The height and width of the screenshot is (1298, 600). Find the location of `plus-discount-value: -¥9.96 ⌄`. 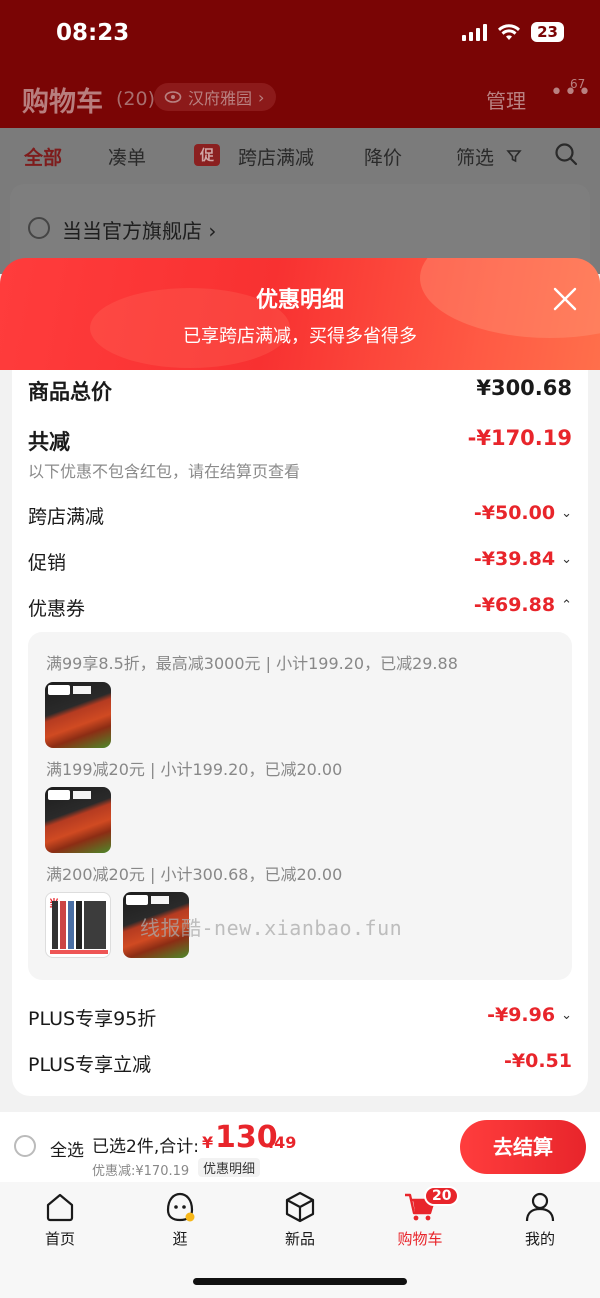

plus-discount-value: -¥9.96 ⌄ is located at coordinates (529, 1015).